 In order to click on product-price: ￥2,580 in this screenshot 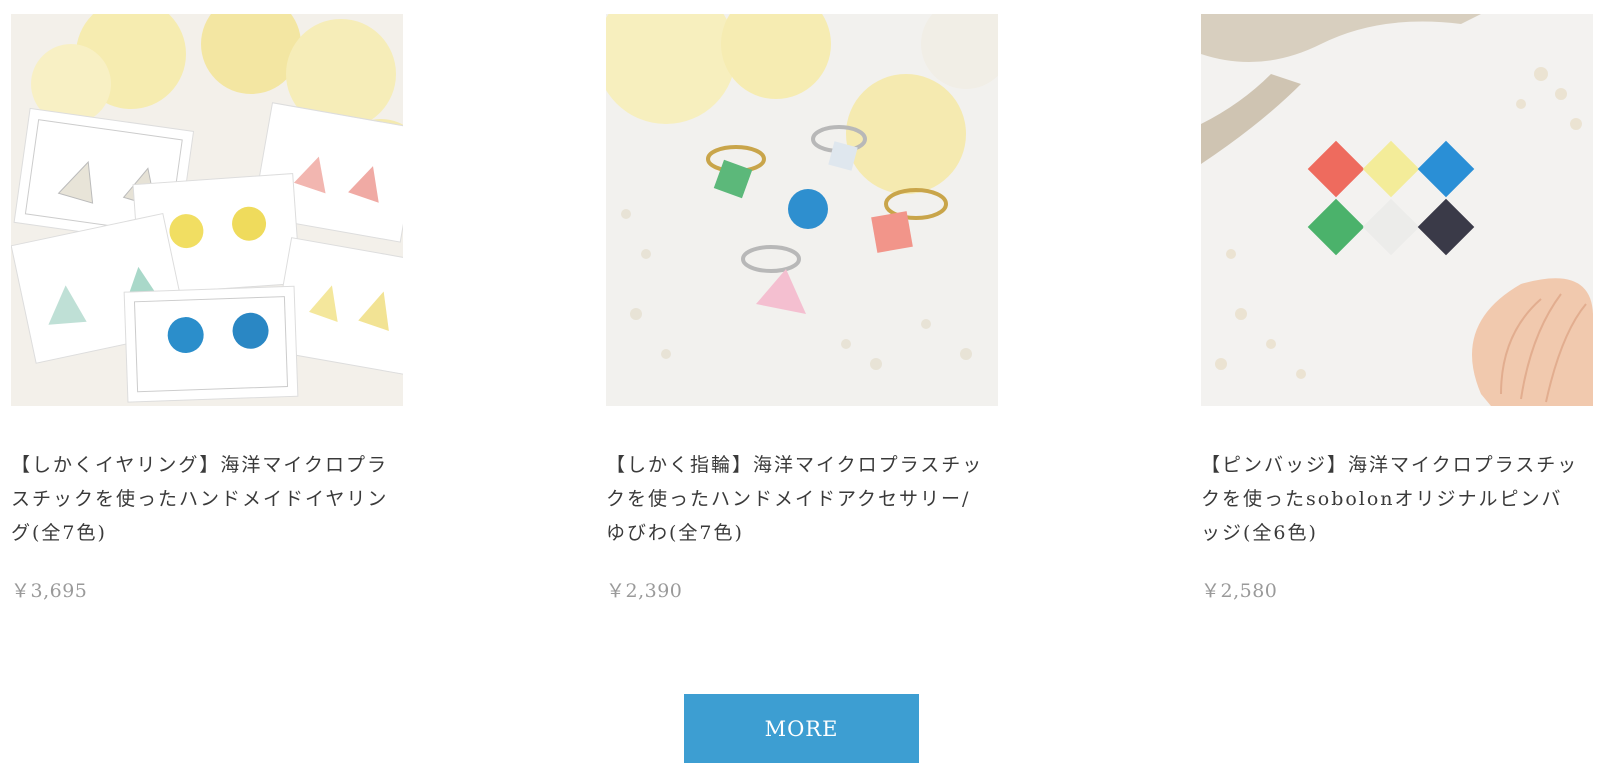, I will do `click(1239, 591)`.